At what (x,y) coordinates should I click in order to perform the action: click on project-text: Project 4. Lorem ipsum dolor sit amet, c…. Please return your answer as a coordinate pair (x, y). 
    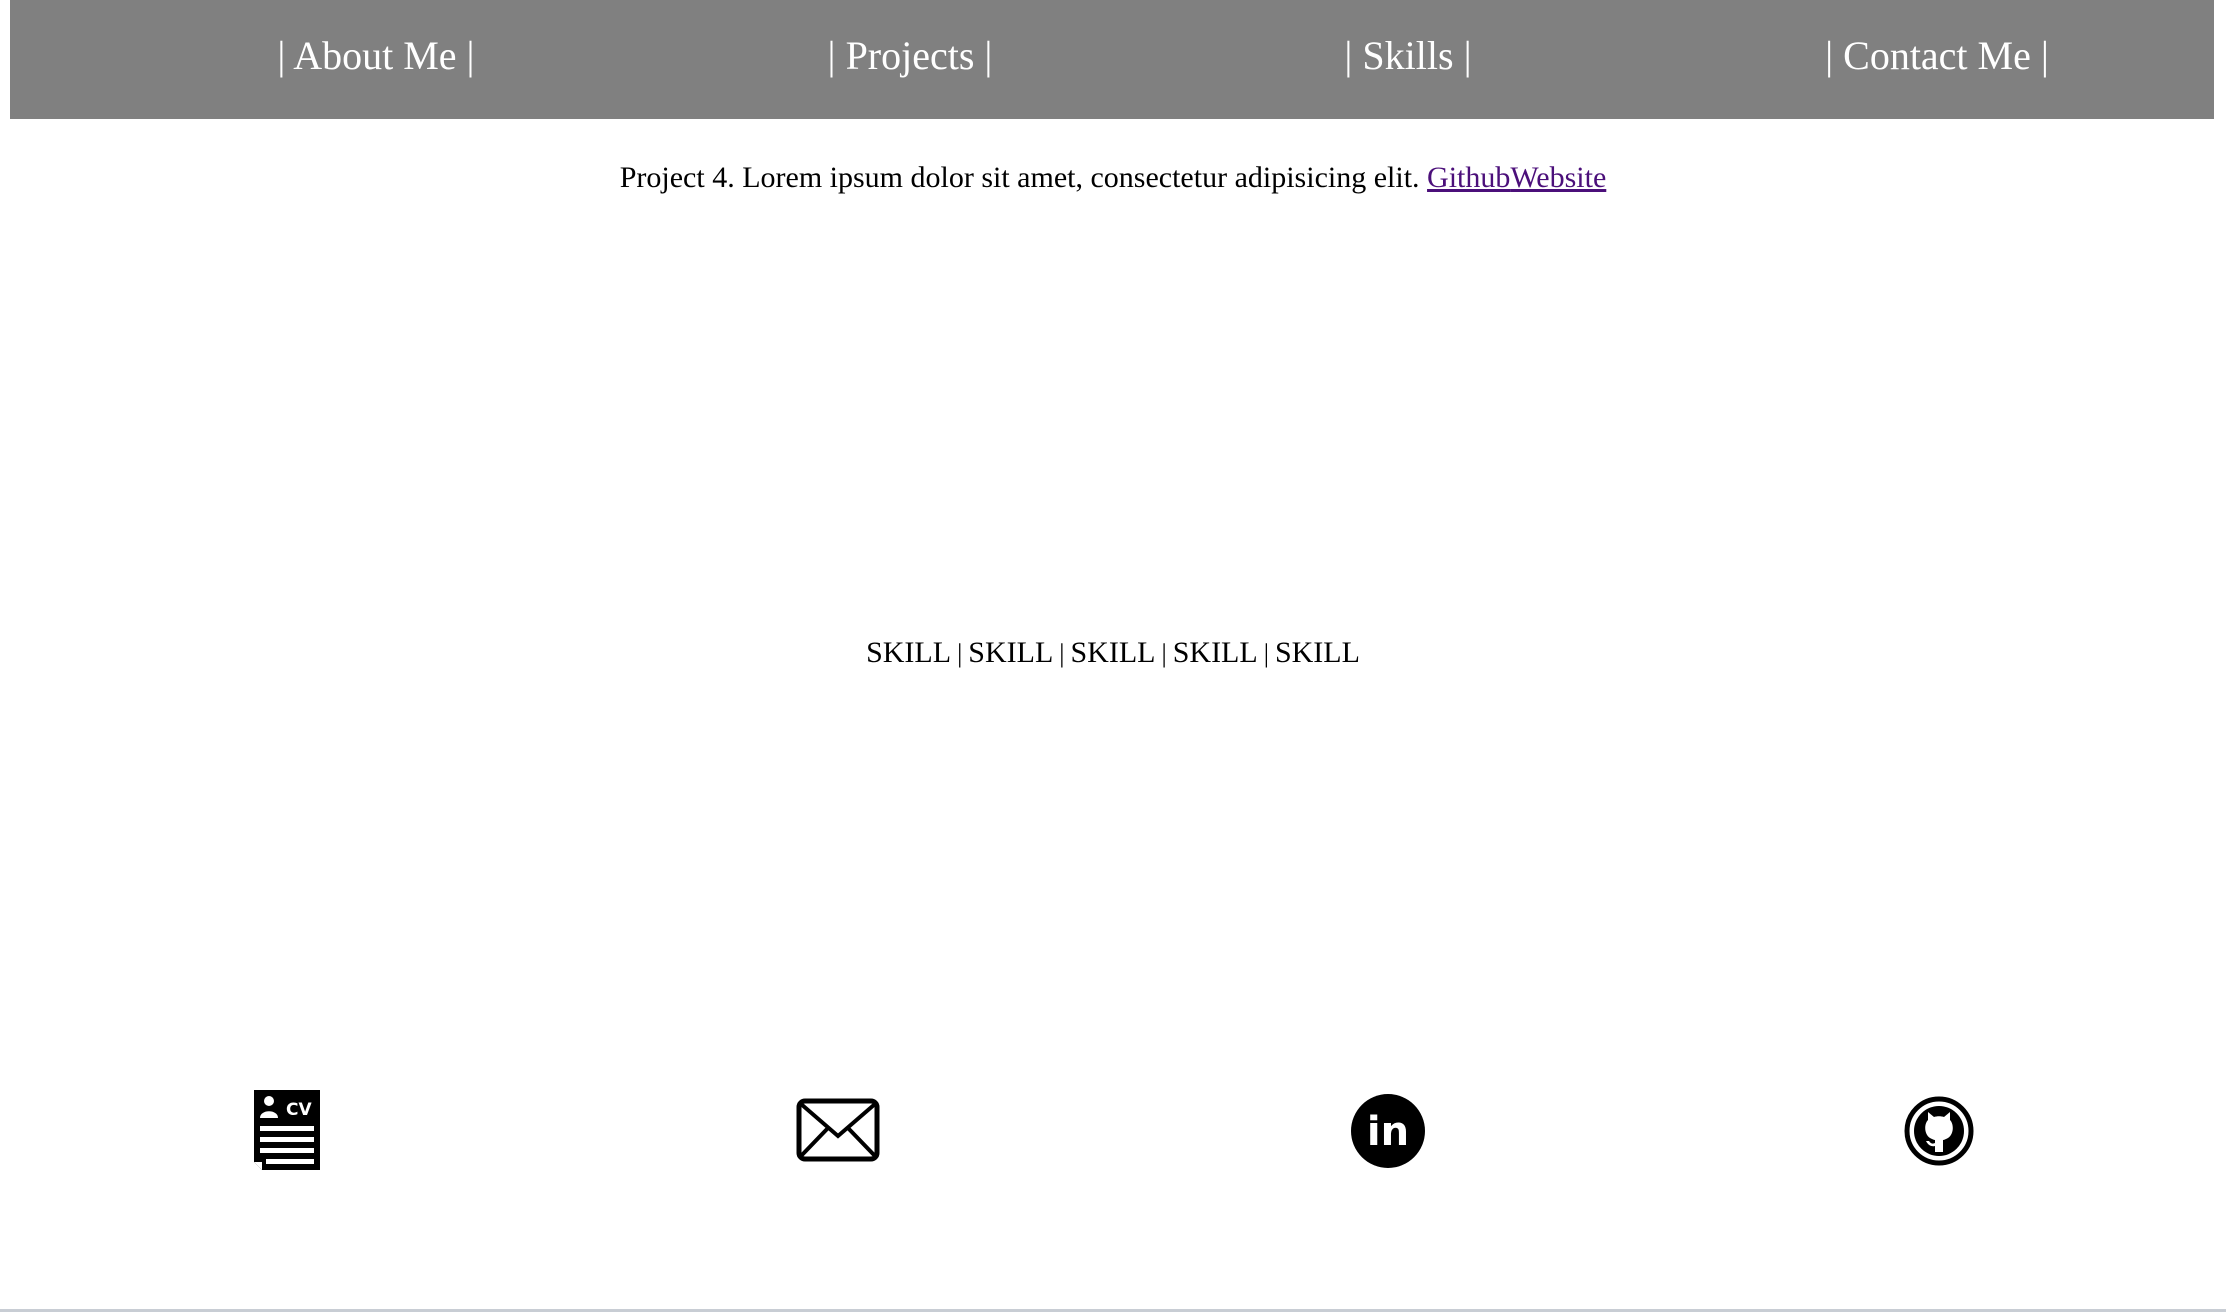
    Looking at the image, I should click on (1019, 177).